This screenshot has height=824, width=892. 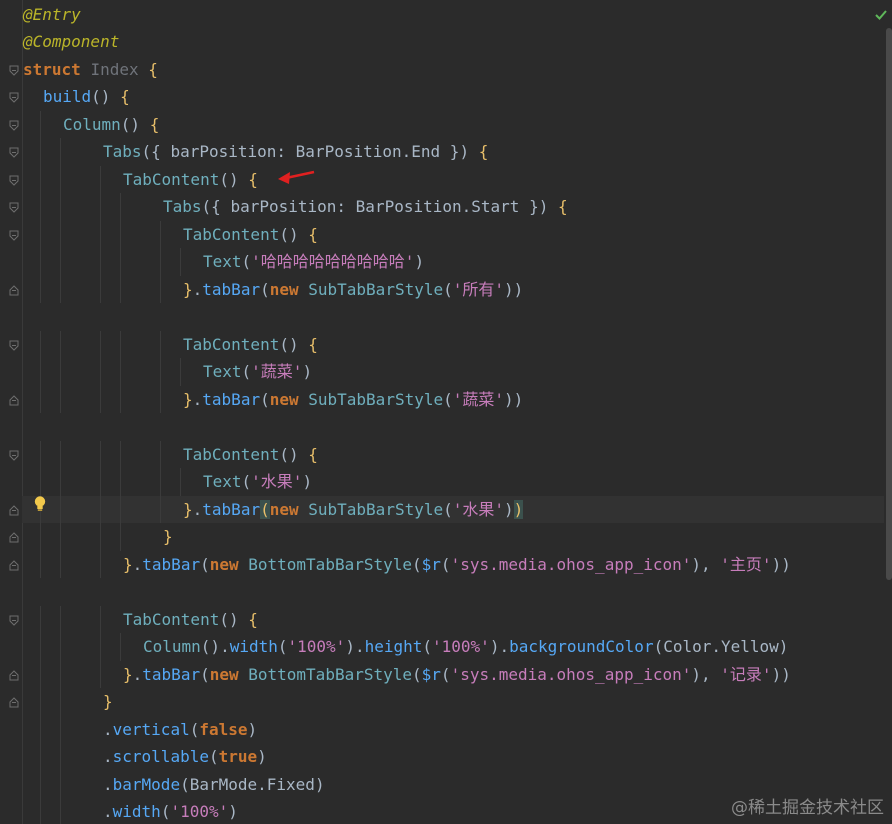 I want to click on red-arrow-annotation-icon, so click(x=296, y=177).